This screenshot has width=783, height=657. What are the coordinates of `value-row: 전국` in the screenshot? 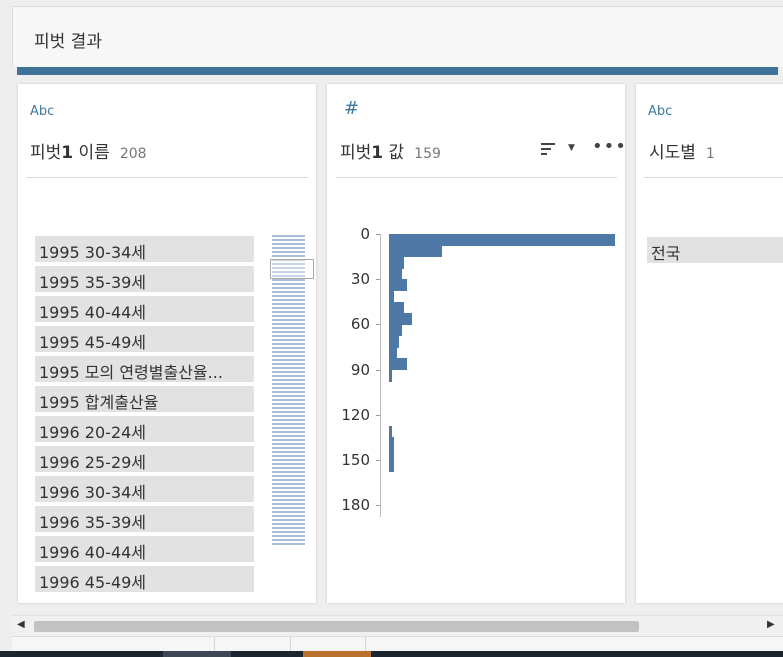 It's located at (715, 250).